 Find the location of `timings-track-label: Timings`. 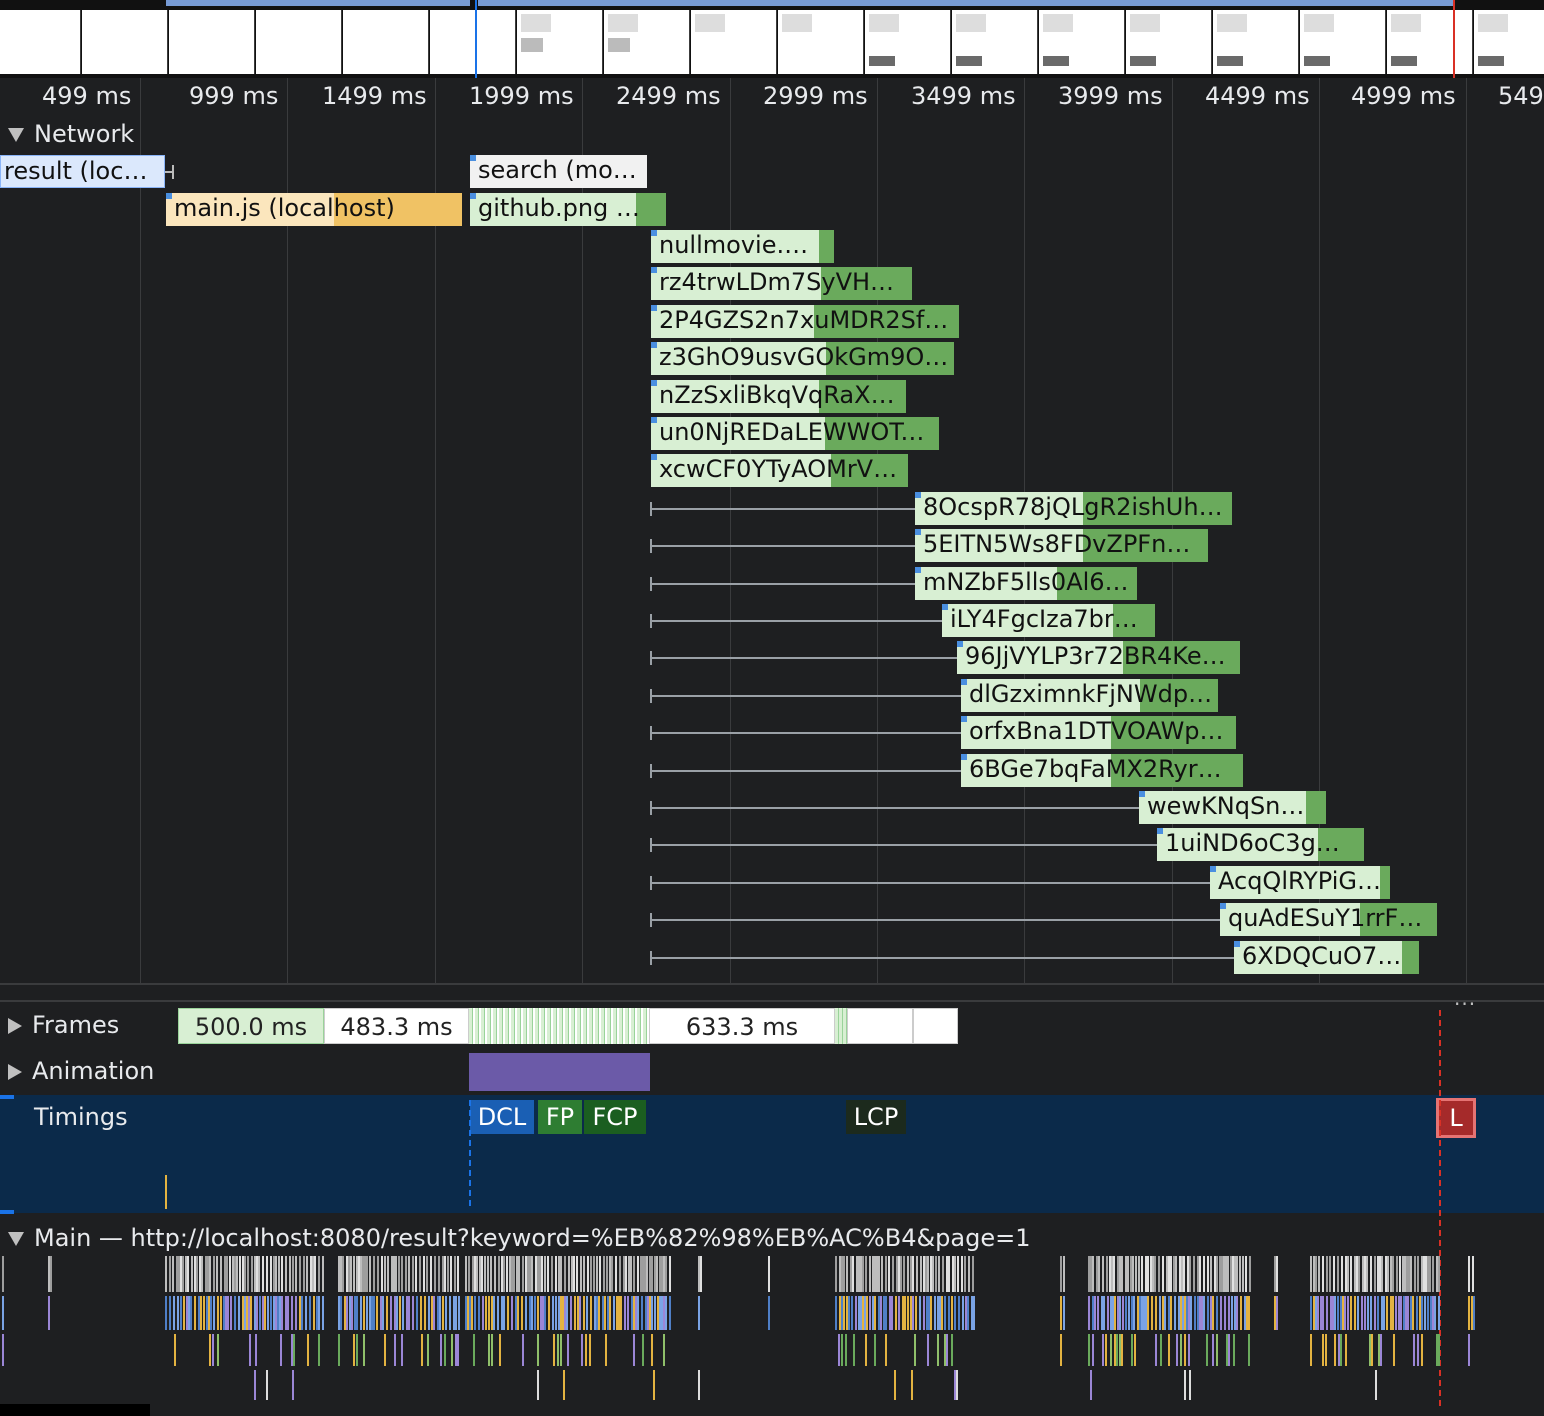

timings-track-label: Timings is located at coordinates (81, 1117).